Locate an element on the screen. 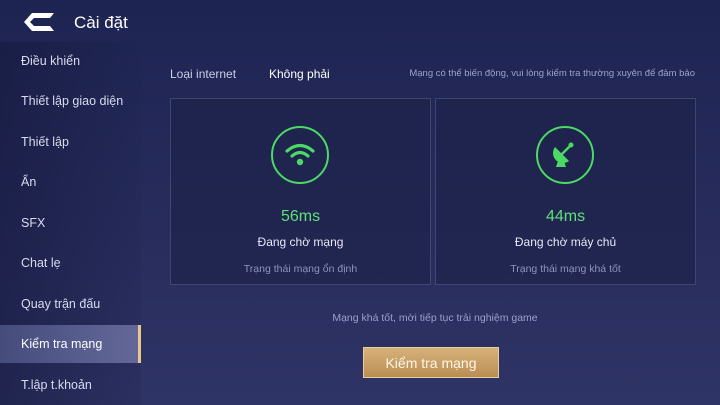  server-latency-value: 44ms is located at coordinates (565, 216).